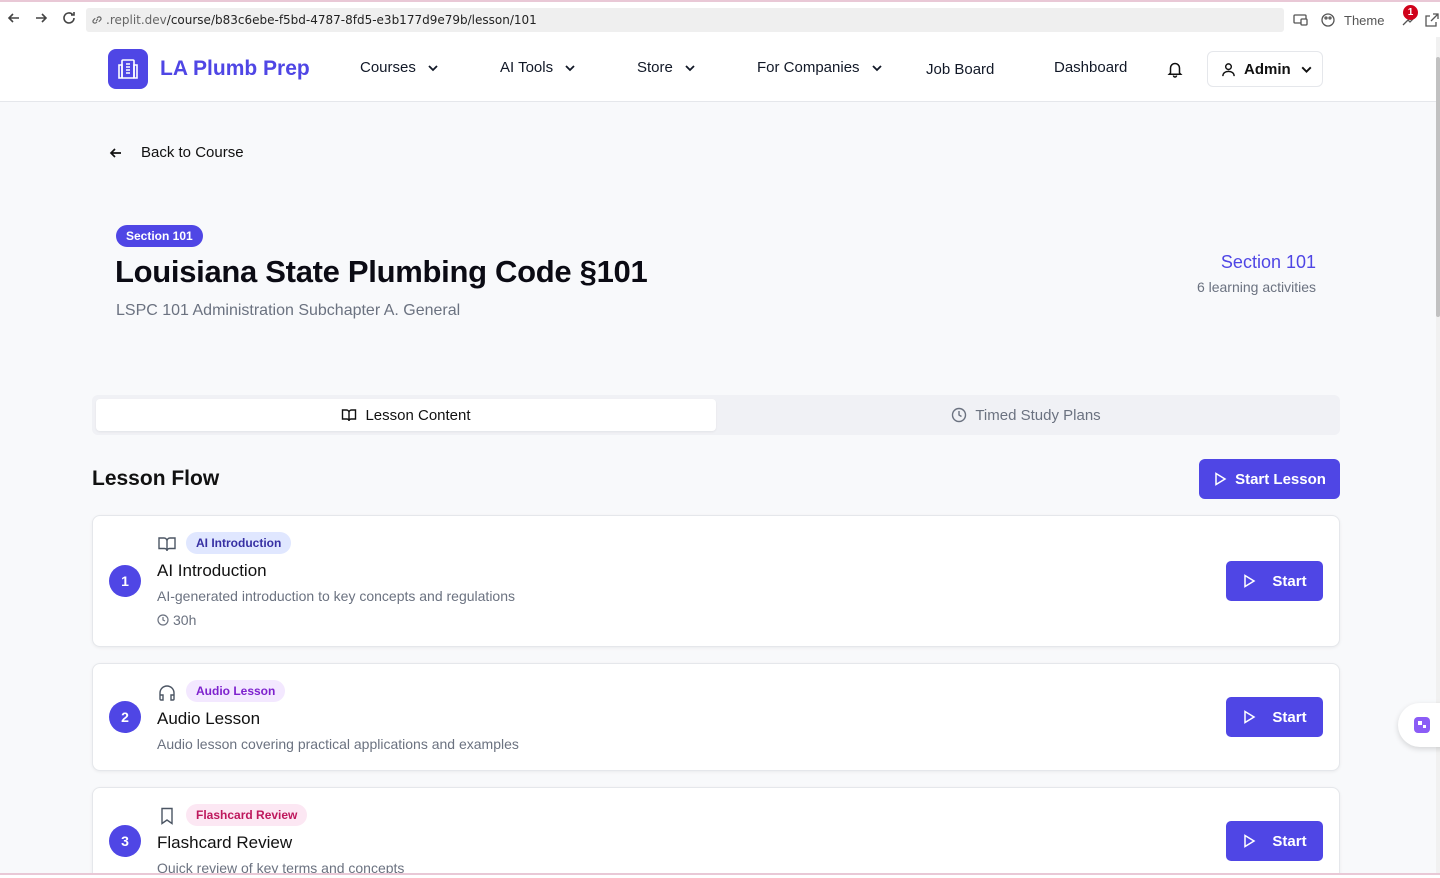 The image size is (1440, 878). Describe the element at coordinates (125, 581) in the screenshot. I see `step-number: 1` at that location.